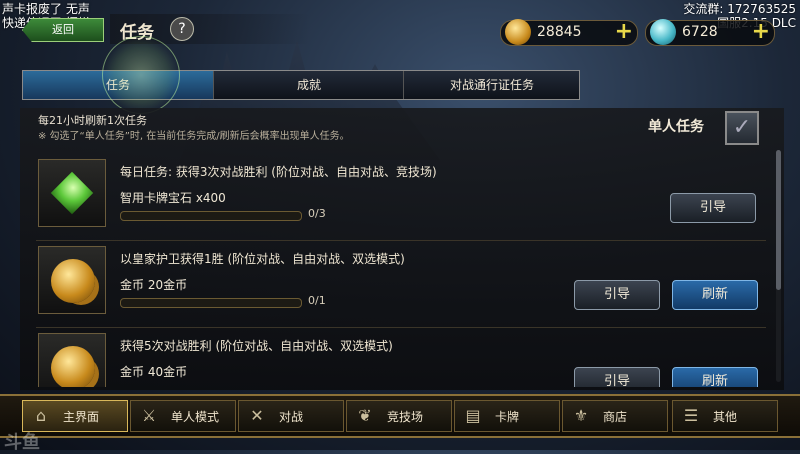 The width and height of the screenshot is (800, 454). Describe the element at coordinates (173, 198) in the screenshot. I see `quest-reward: 智用卡牌宝石 x400` at that location.